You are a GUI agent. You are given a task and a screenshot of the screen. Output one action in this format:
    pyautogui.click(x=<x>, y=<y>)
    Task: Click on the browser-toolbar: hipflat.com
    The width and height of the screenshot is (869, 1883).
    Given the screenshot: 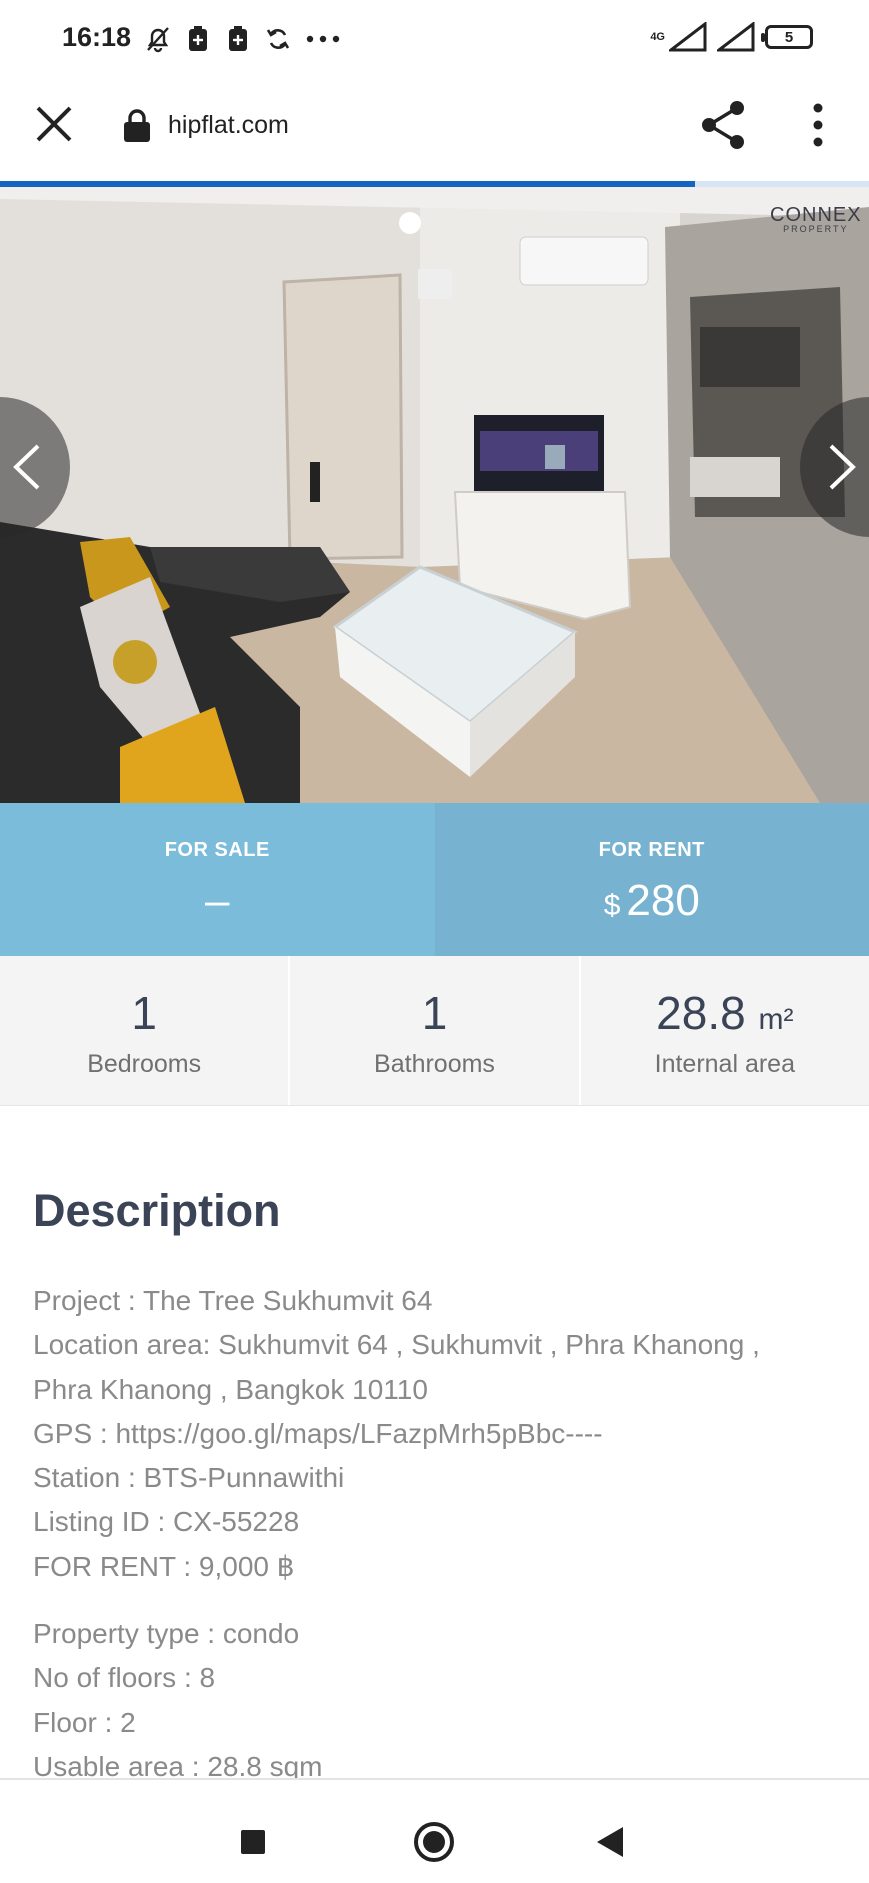 What is the action you would take?
    pyautogui.click(x=434, y=130)
    